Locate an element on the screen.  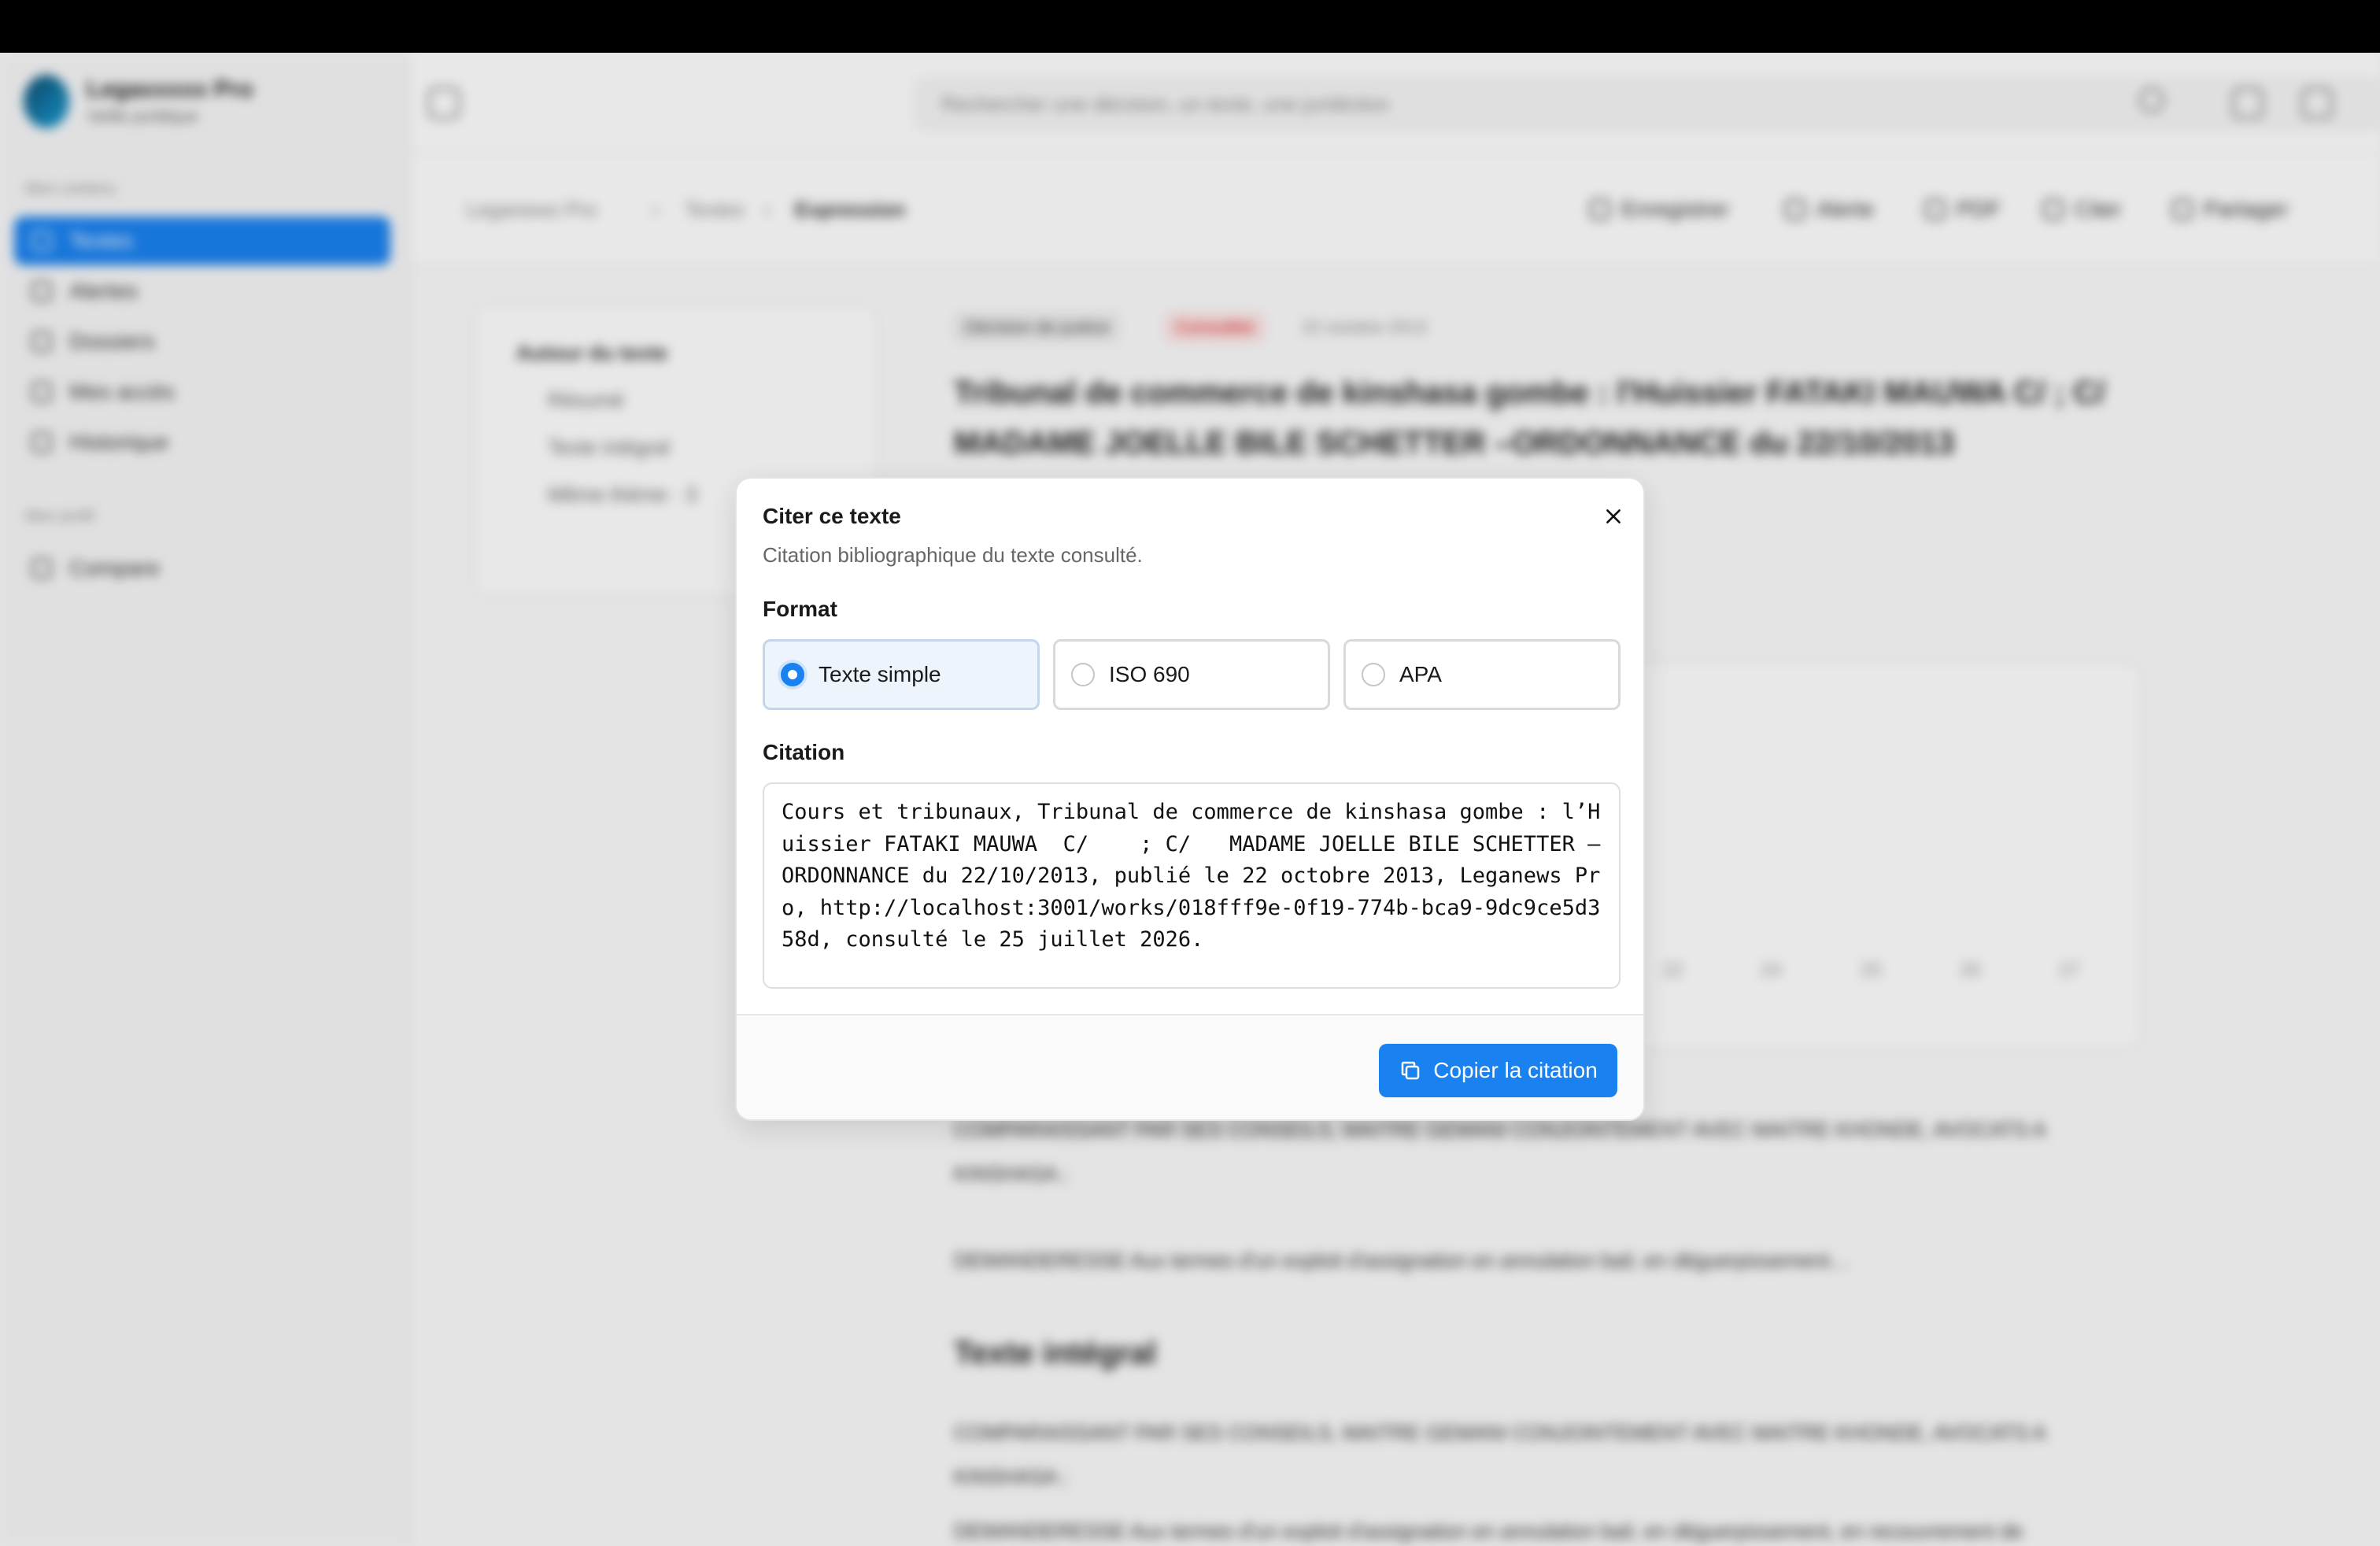
close-icon is located at coordinates (1613, 516).